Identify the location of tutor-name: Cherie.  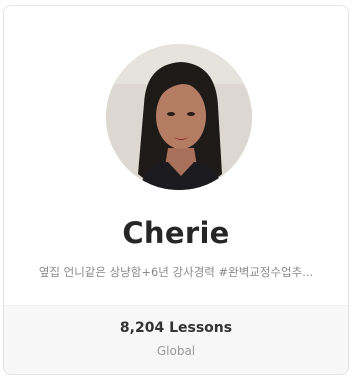
(176, 233).